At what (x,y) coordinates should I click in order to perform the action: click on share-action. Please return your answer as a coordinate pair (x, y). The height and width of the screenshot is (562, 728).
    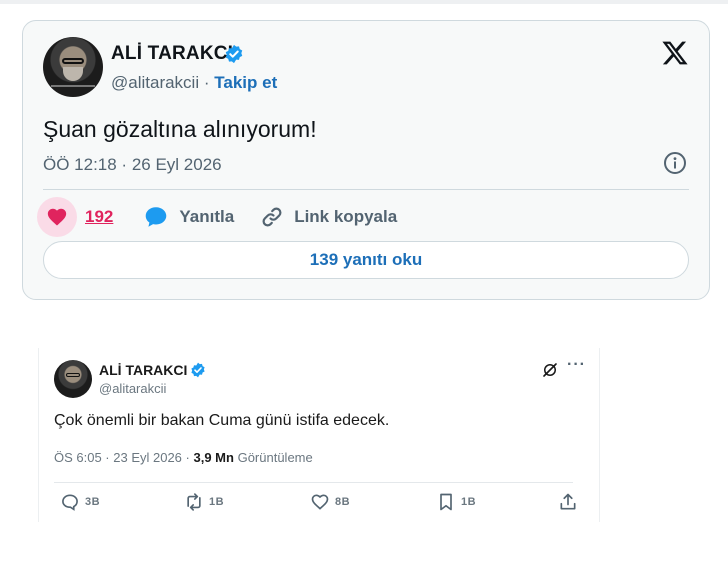
    Looking at the image, I should click on (570, 502).